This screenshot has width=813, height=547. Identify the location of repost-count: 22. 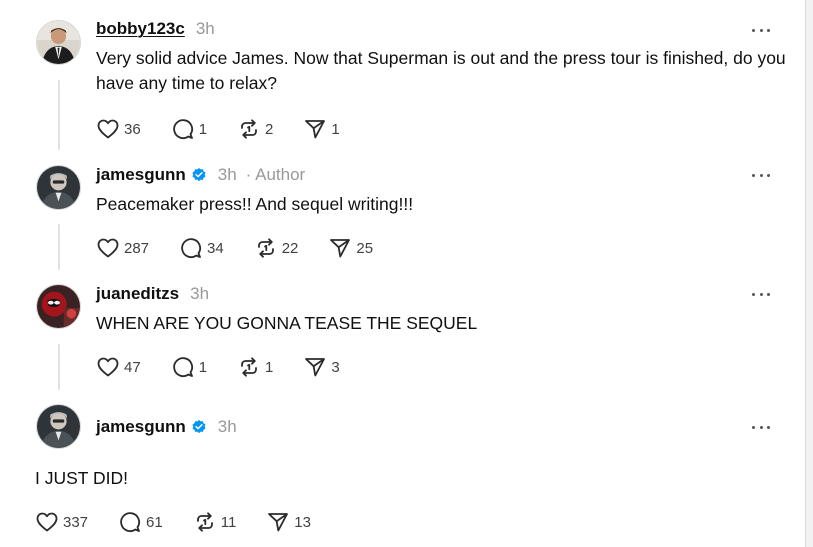
(290, 248).